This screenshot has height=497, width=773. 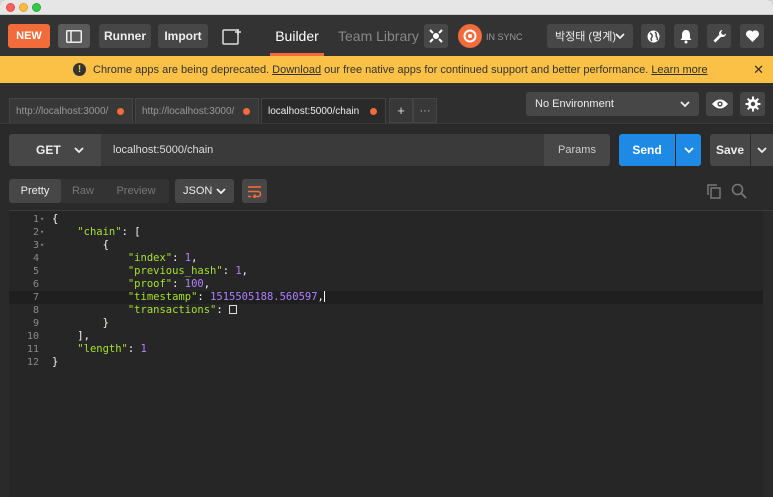 I want to click on editor-scrollbar, so click(x=768, y=354).